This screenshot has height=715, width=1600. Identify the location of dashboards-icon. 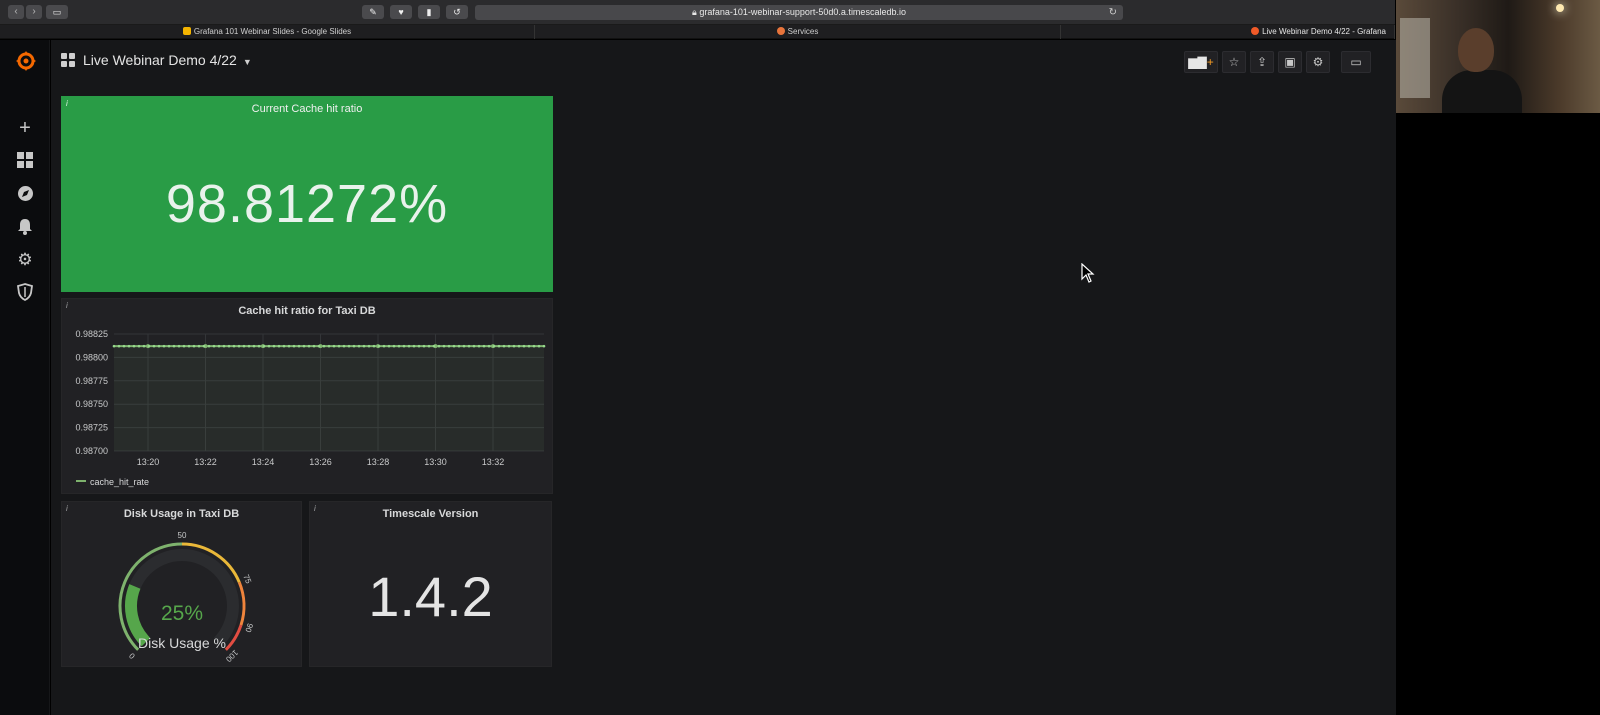
(25, 162).